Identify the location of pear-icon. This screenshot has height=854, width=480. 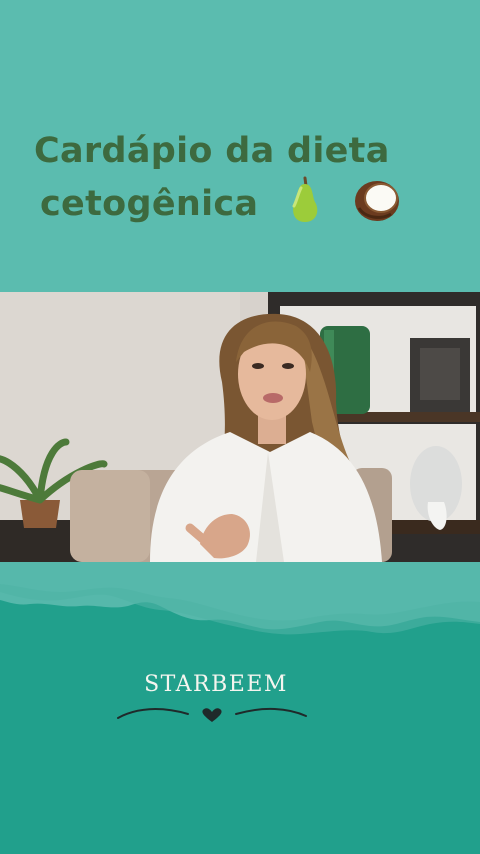
(305, 205).